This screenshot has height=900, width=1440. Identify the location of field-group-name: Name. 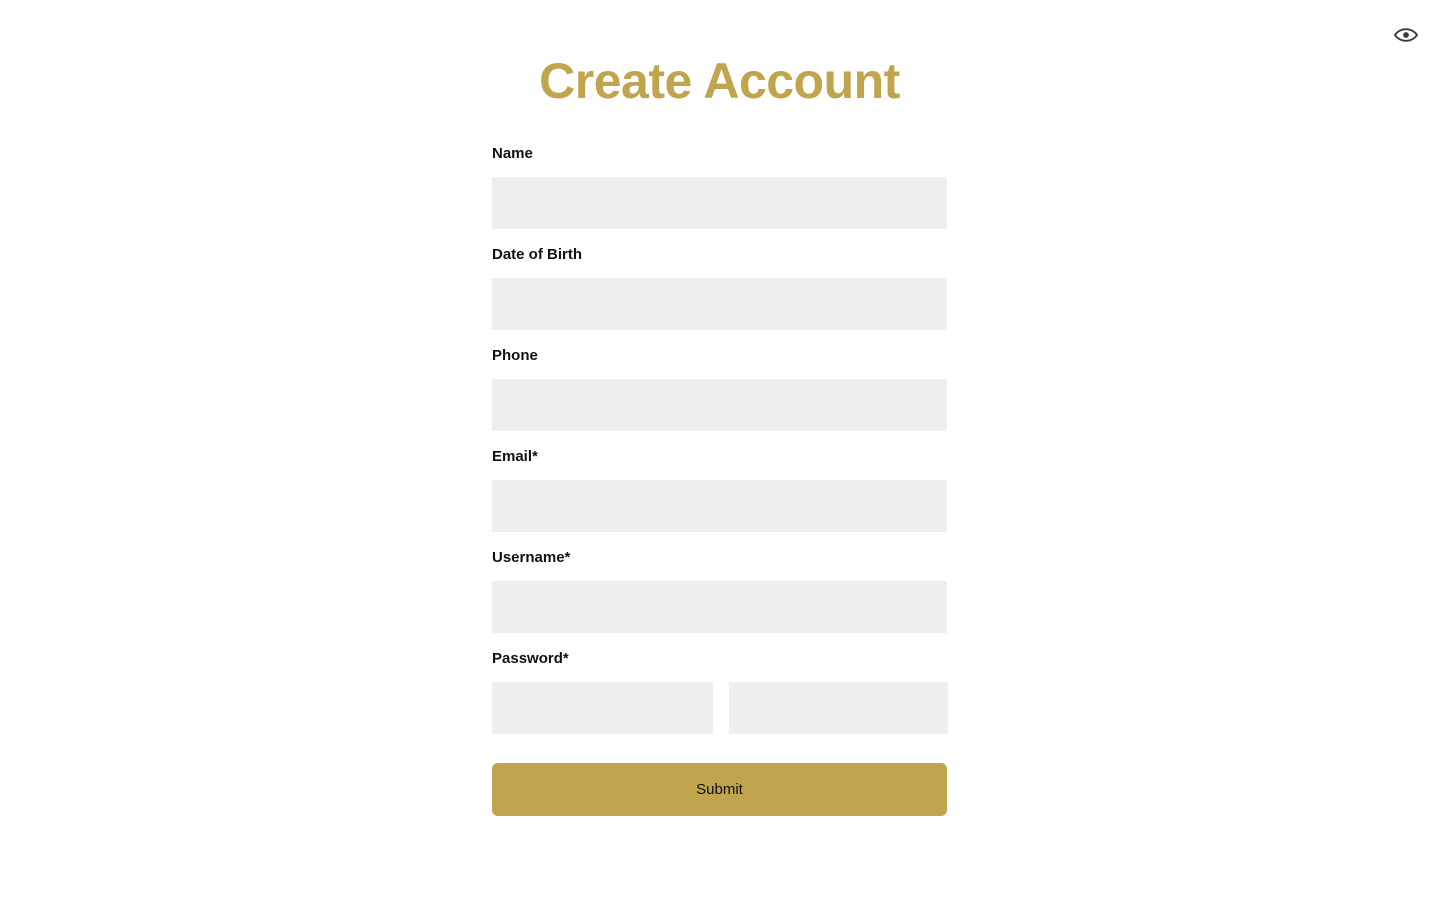
(719, 186).